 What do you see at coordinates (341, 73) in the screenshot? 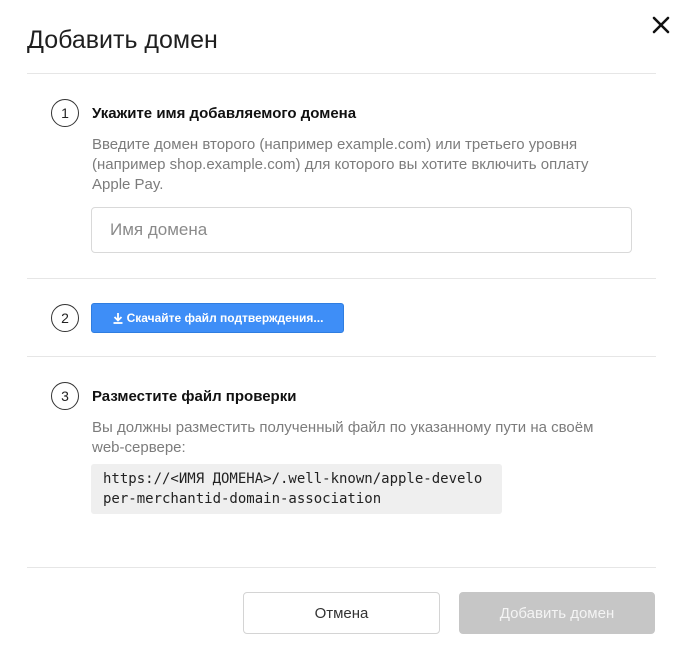
I see `header-divider` at bounding box center [341, 73].